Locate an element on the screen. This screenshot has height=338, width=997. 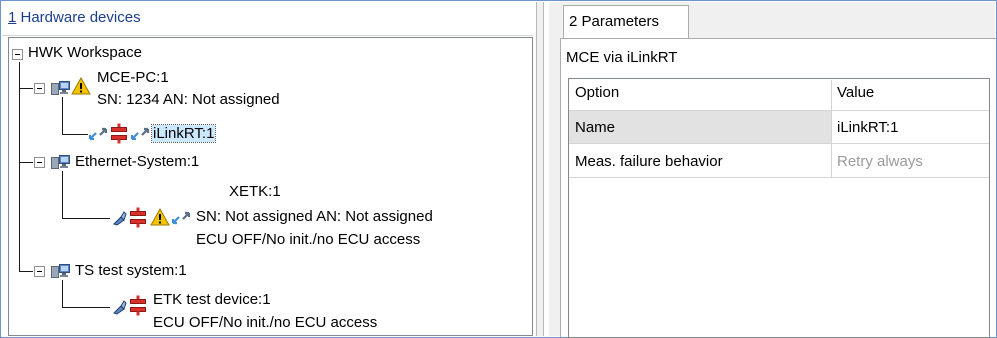
column-header-value: Value is located at coordinates (855, 92).